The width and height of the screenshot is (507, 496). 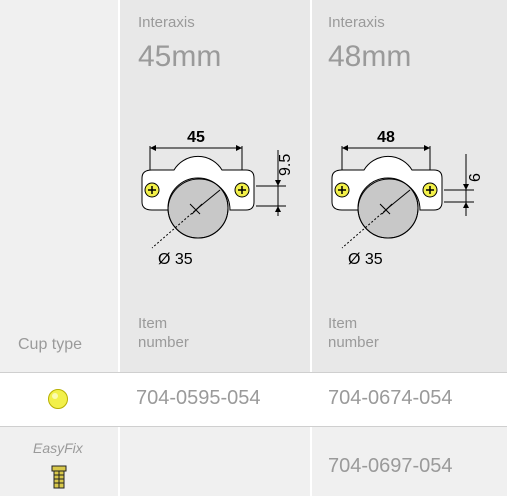 What do you see at coordinates (285, 165) in the screenshot?
I see `offset-label: 9.5` at bounding box center [285, 165].